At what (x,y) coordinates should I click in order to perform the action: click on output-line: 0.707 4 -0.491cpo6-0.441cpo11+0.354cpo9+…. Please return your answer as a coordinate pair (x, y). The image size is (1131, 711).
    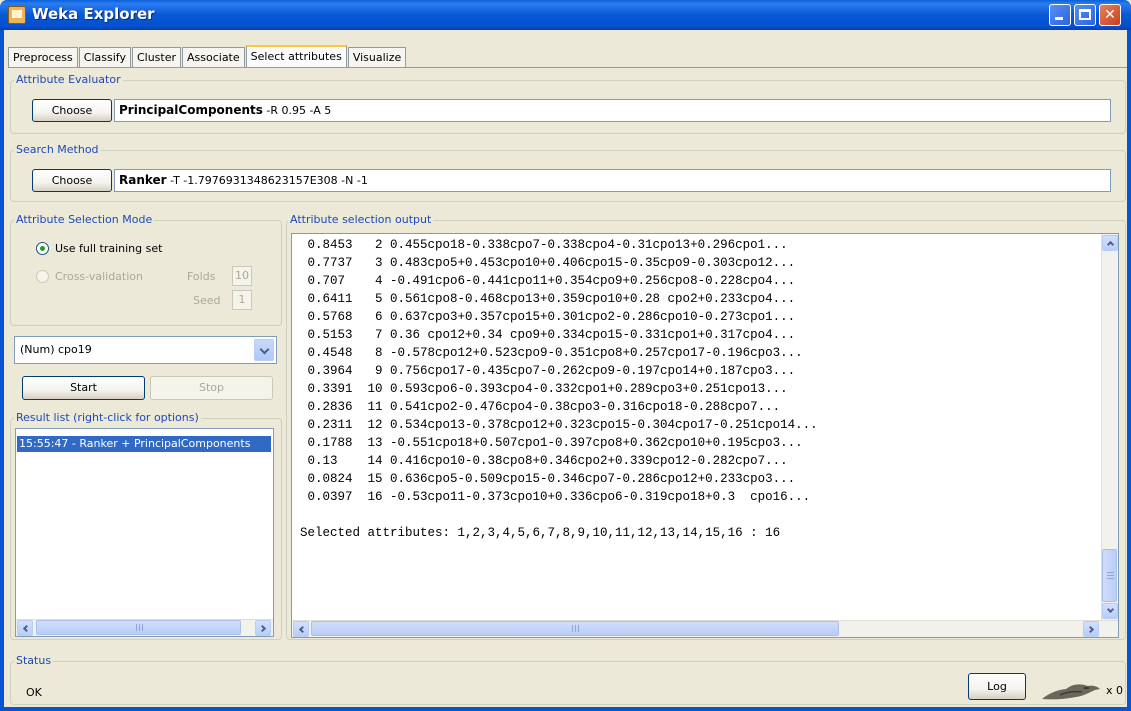
    Looking at the image, I should click on (548, 281).